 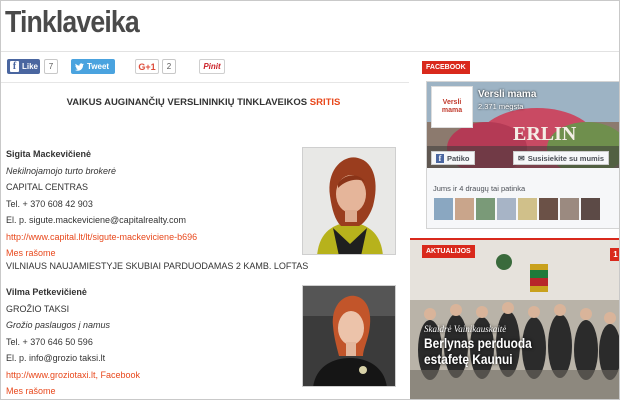 What do you see at coordinates (49, 154) in the screenshot?
I see `member-name: Sigita Mackevičienė` at bounding box center [49, 154].